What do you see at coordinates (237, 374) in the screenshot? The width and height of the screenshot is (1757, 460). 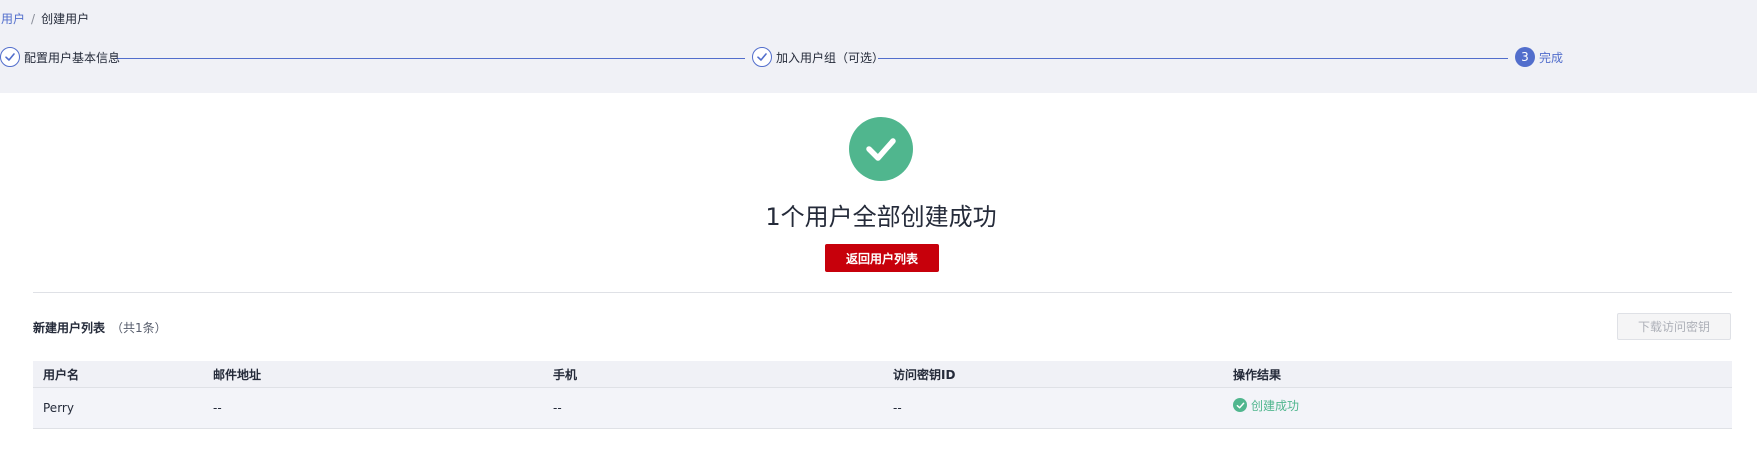 I see `column-header-email: 邮件地址` at bounding box center [237, 374].